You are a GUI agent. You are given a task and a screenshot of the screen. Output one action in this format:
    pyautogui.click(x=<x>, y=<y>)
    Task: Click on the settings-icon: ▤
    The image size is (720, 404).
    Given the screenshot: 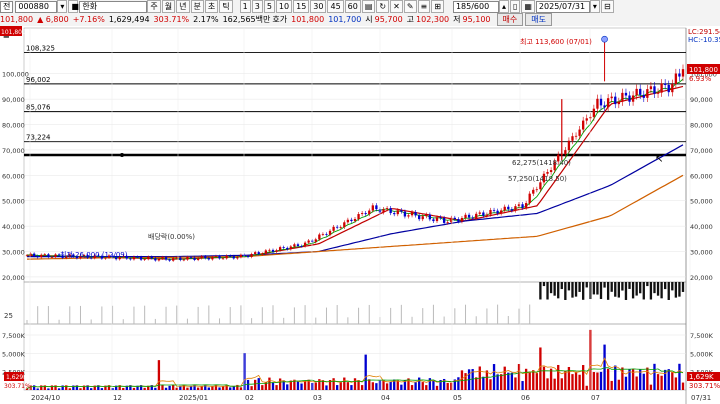 What is the action you would take?
    pyautogui.click(x=368, y=6)
    